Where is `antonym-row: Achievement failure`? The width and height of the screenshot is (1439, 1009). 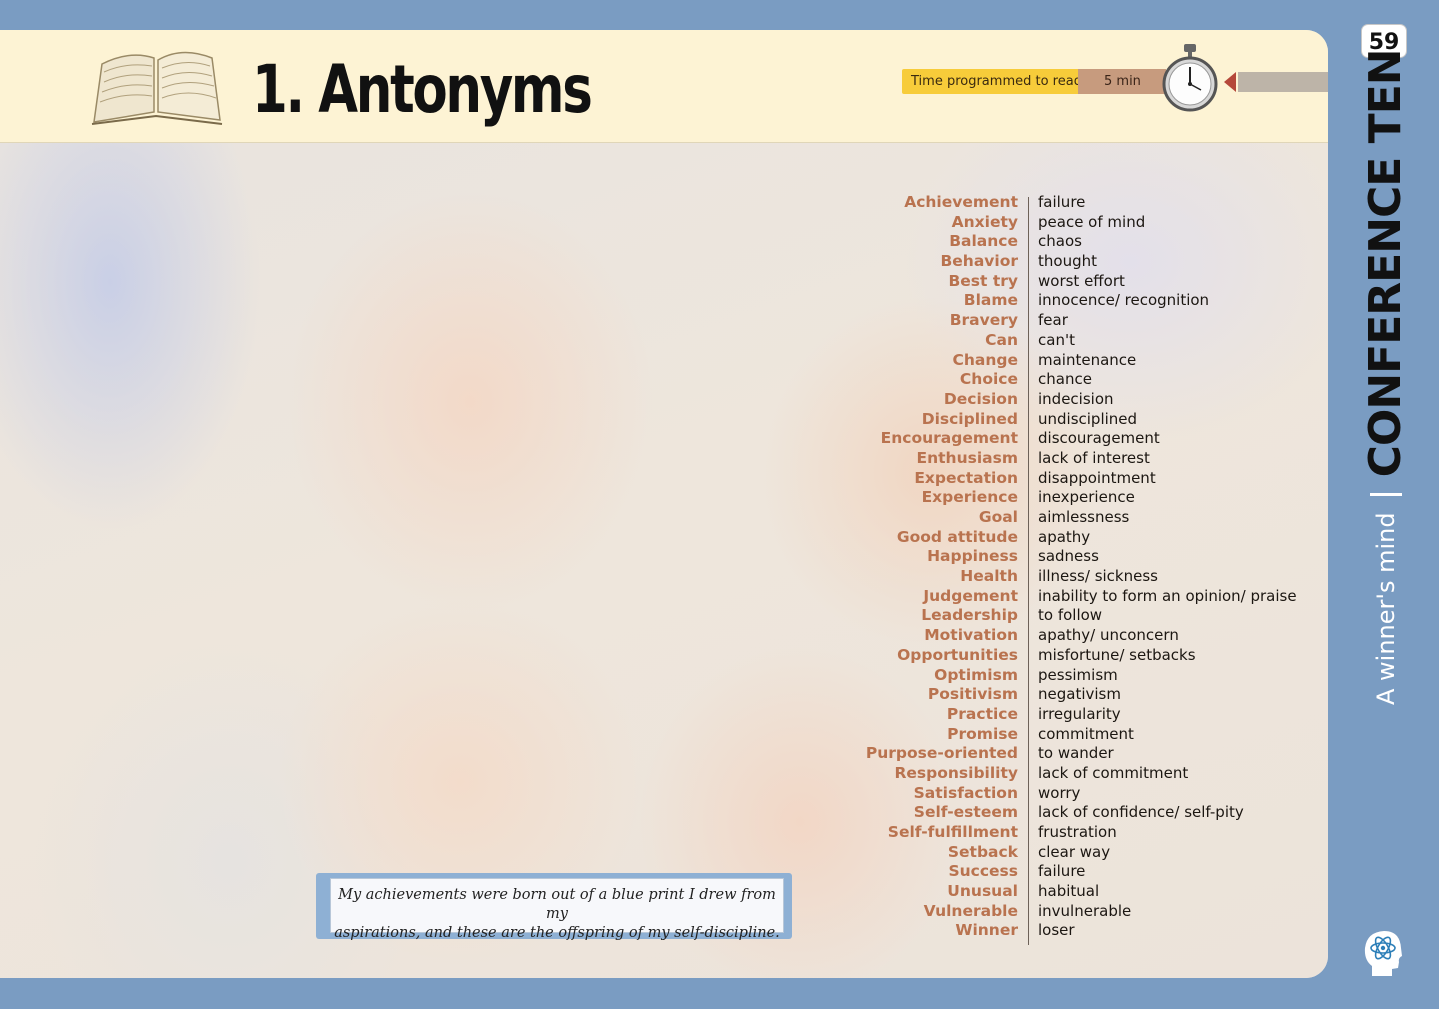 antonym-row: Achievement failure is located at coordinates (1080, 203).